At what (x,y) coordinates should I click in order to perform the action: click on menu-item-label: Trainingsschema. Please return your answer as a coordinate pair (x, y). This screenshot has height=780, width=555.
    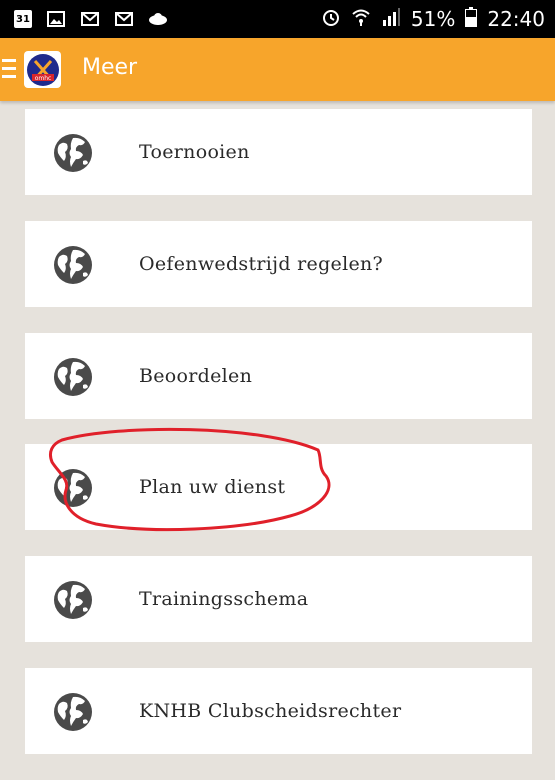
    Looking at the image, I should click on (224, 599).